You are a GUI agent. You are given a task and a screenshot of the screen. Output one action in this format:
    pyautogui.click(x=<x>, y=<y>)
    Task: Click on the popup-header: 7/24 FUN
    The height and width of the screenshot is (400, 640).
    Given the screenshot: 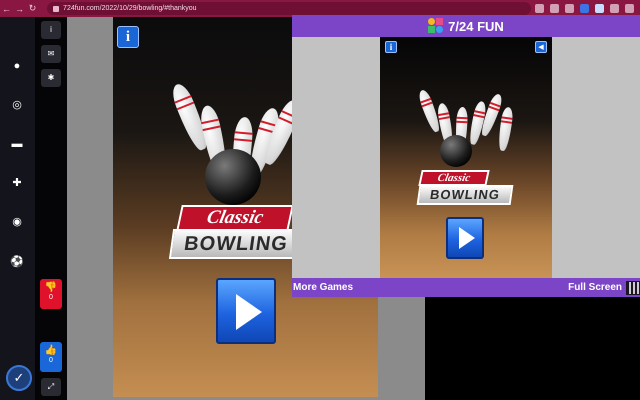 What is the action you would take?
    pyautogui.click(x=466, y=26)
    